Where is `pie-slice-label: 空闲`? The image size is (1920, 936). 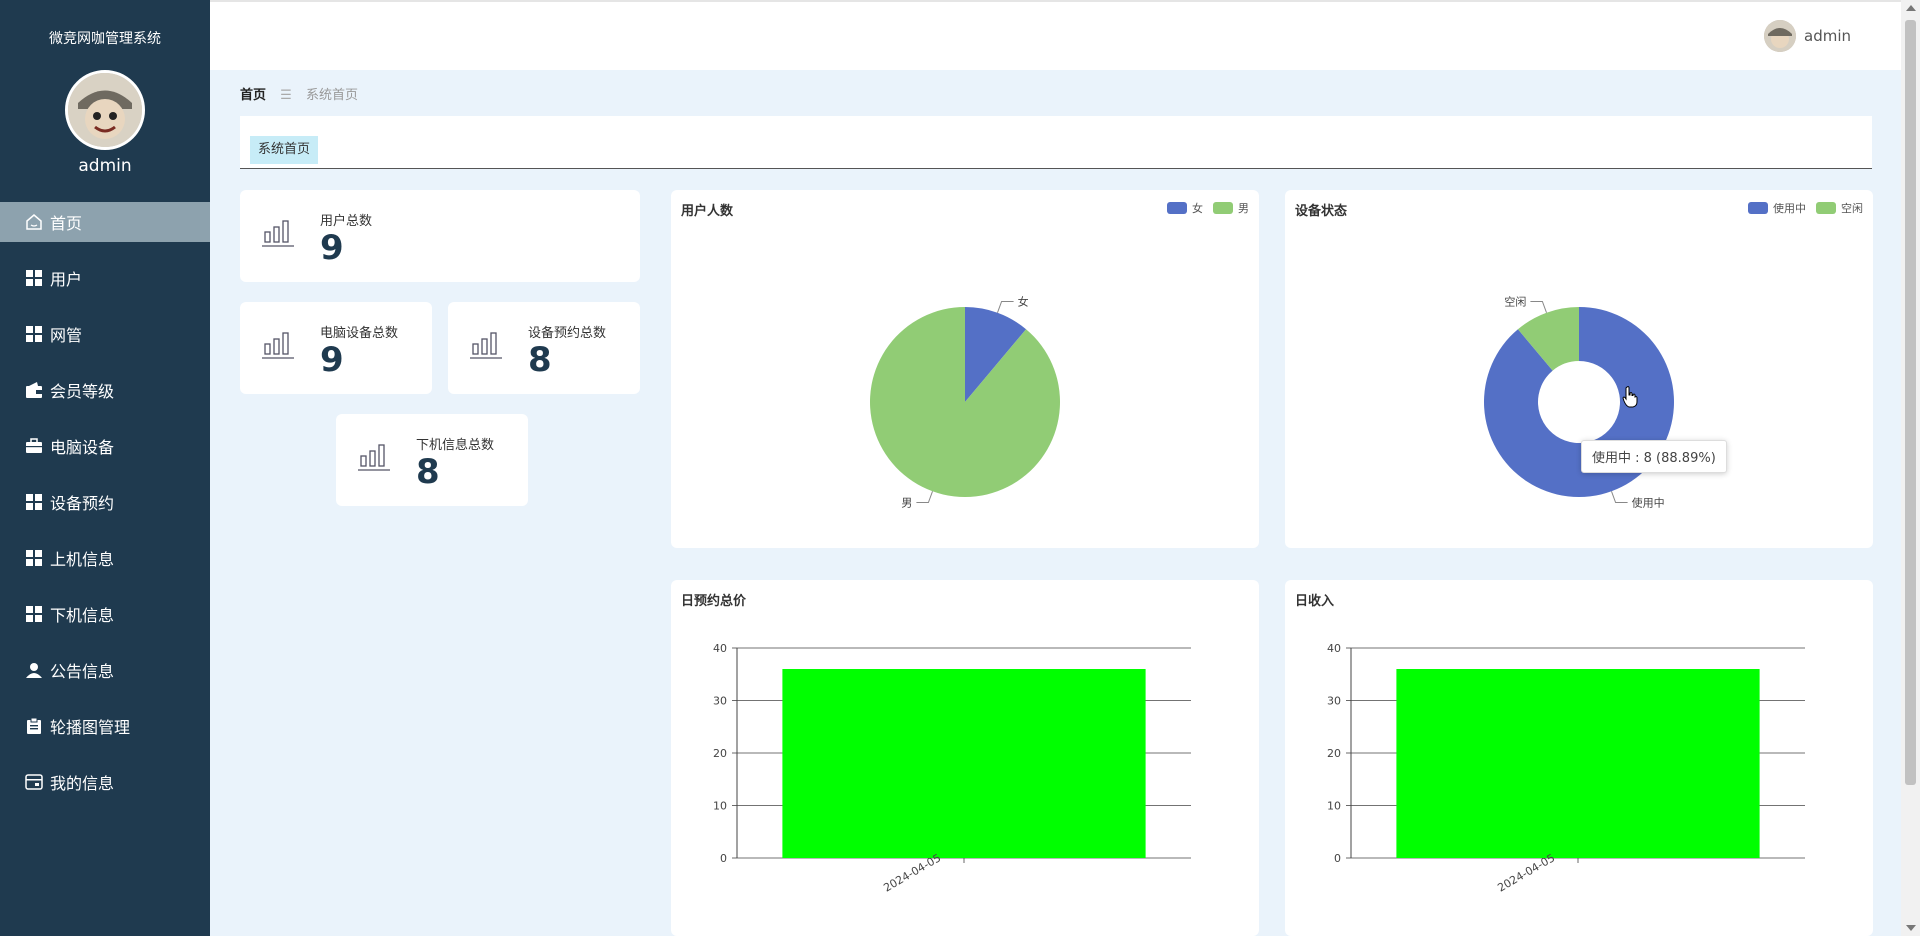
pie-slice-label: 空闲 is located at coordinates (1515, 301).